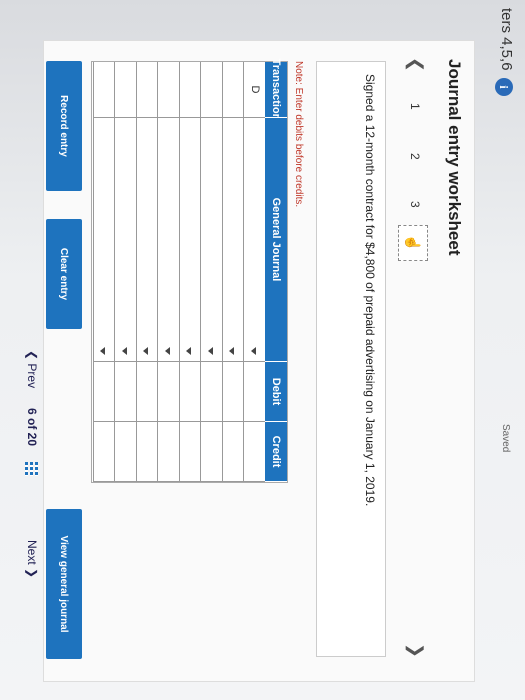 The width and height of the screenshot is (525, 700). I want to click on clear-entry-button: Clear entry, so click(64, 274).